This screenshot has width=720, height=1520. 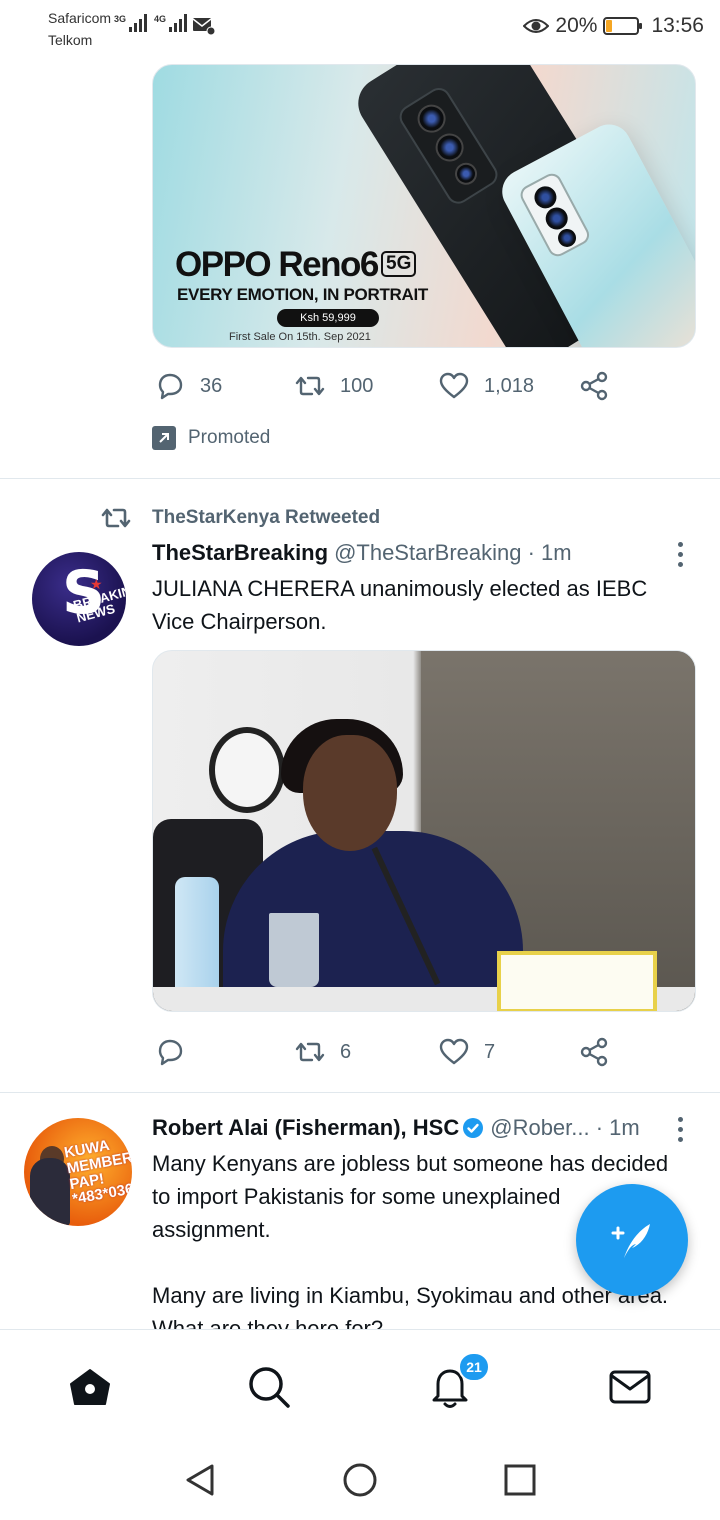 I want to click on promoted-icon, so click(x=164, y=438).